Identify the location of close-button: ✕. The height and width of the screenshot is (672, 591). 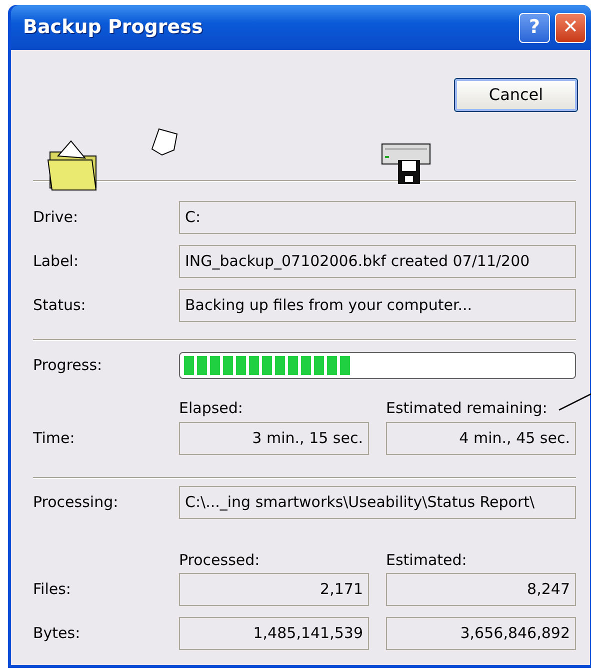
(570, 27).